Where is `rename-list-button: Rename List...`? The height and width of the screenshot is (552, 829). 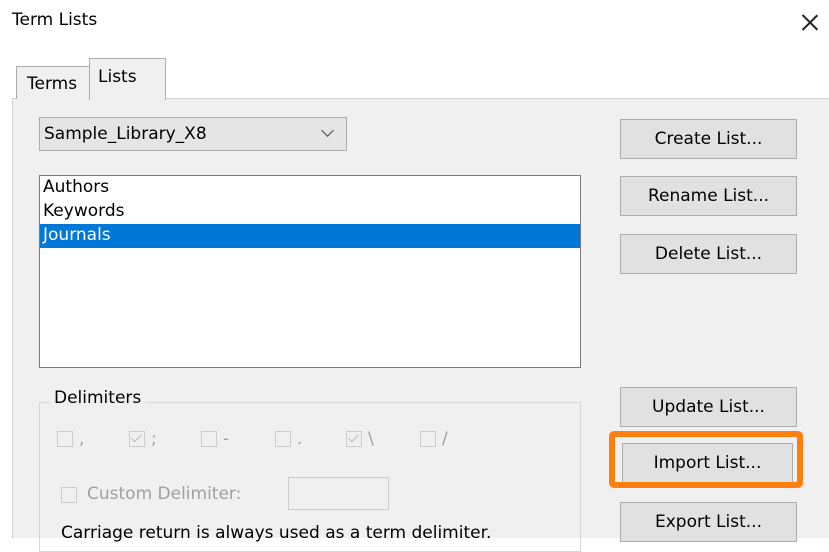
rename-list-button: Rename List... is located at coordinates (708, 196).